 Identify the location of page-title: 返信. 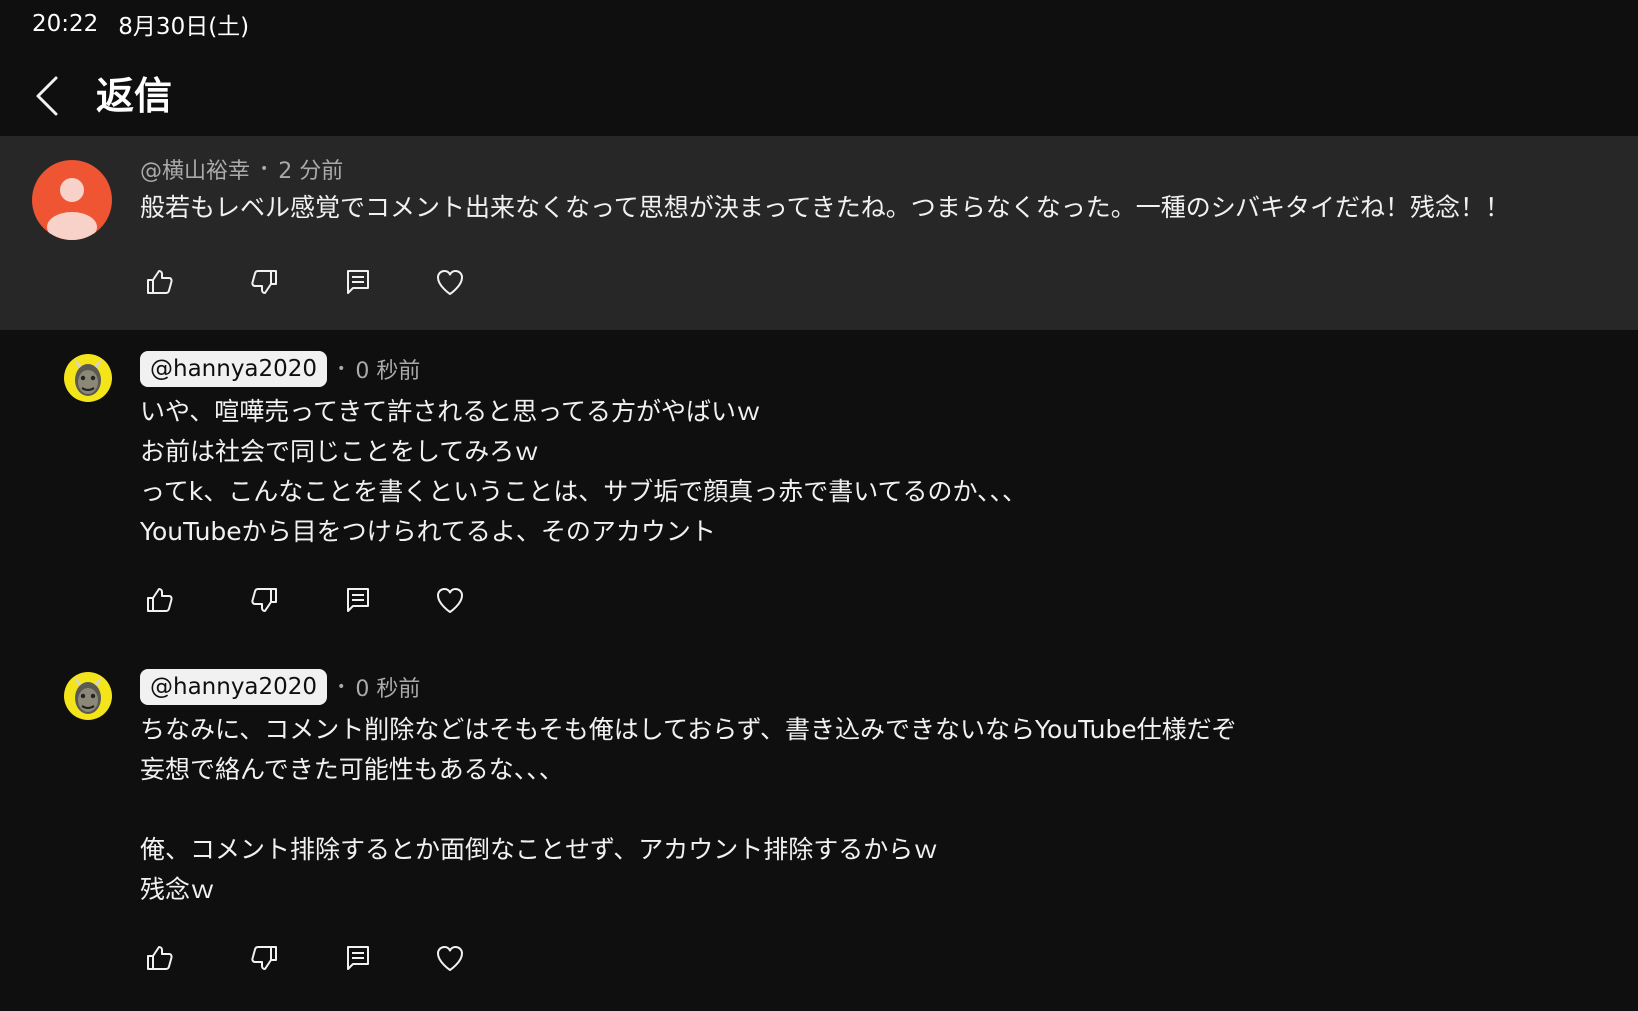
(134, 96).